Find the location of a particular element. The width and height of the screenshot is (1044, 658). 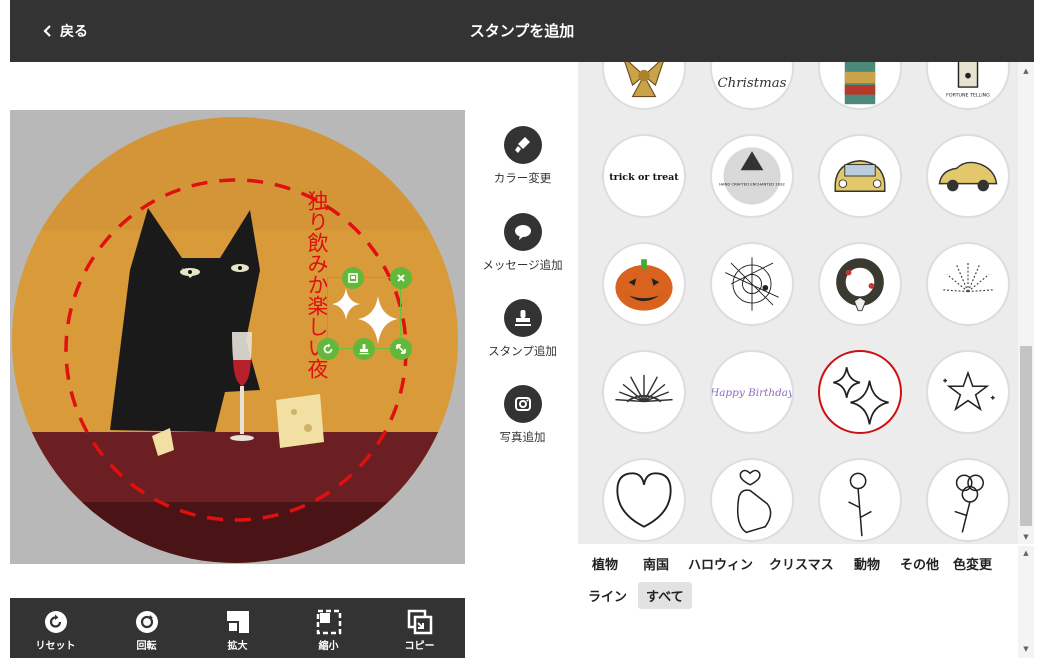

owl-image is located at coordinates (860, 83).